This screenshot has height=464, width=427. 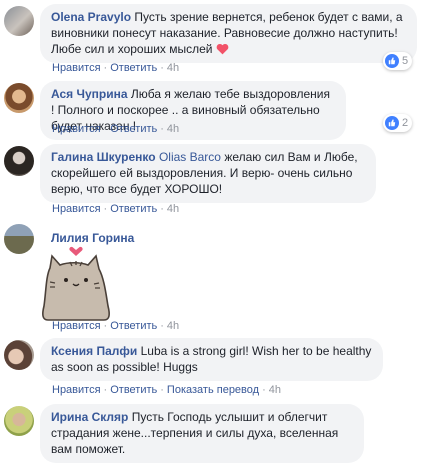 I want to click on reaction-number: 2, so click(x=405, y=123).